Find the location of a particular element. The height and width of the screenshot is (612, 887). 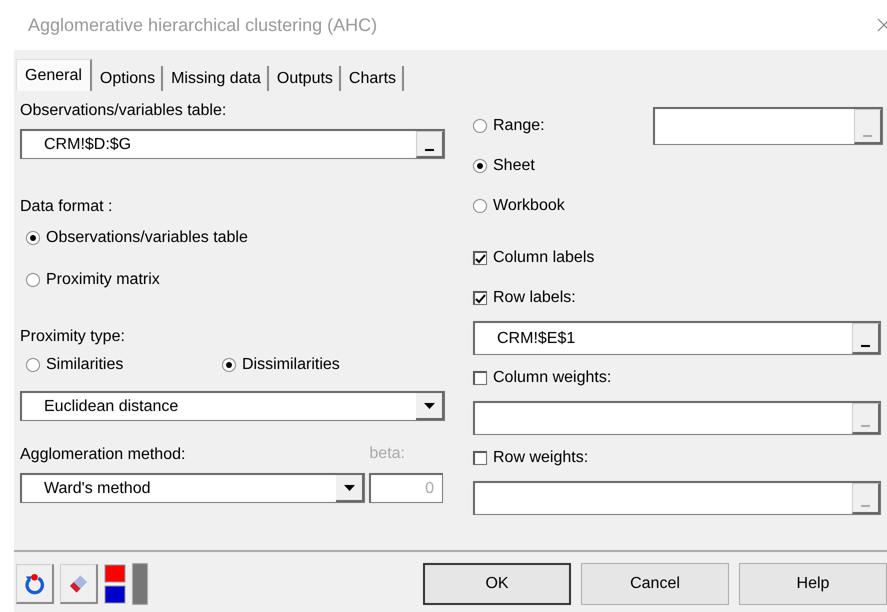

tab: General is located at coordinates (54, 75).